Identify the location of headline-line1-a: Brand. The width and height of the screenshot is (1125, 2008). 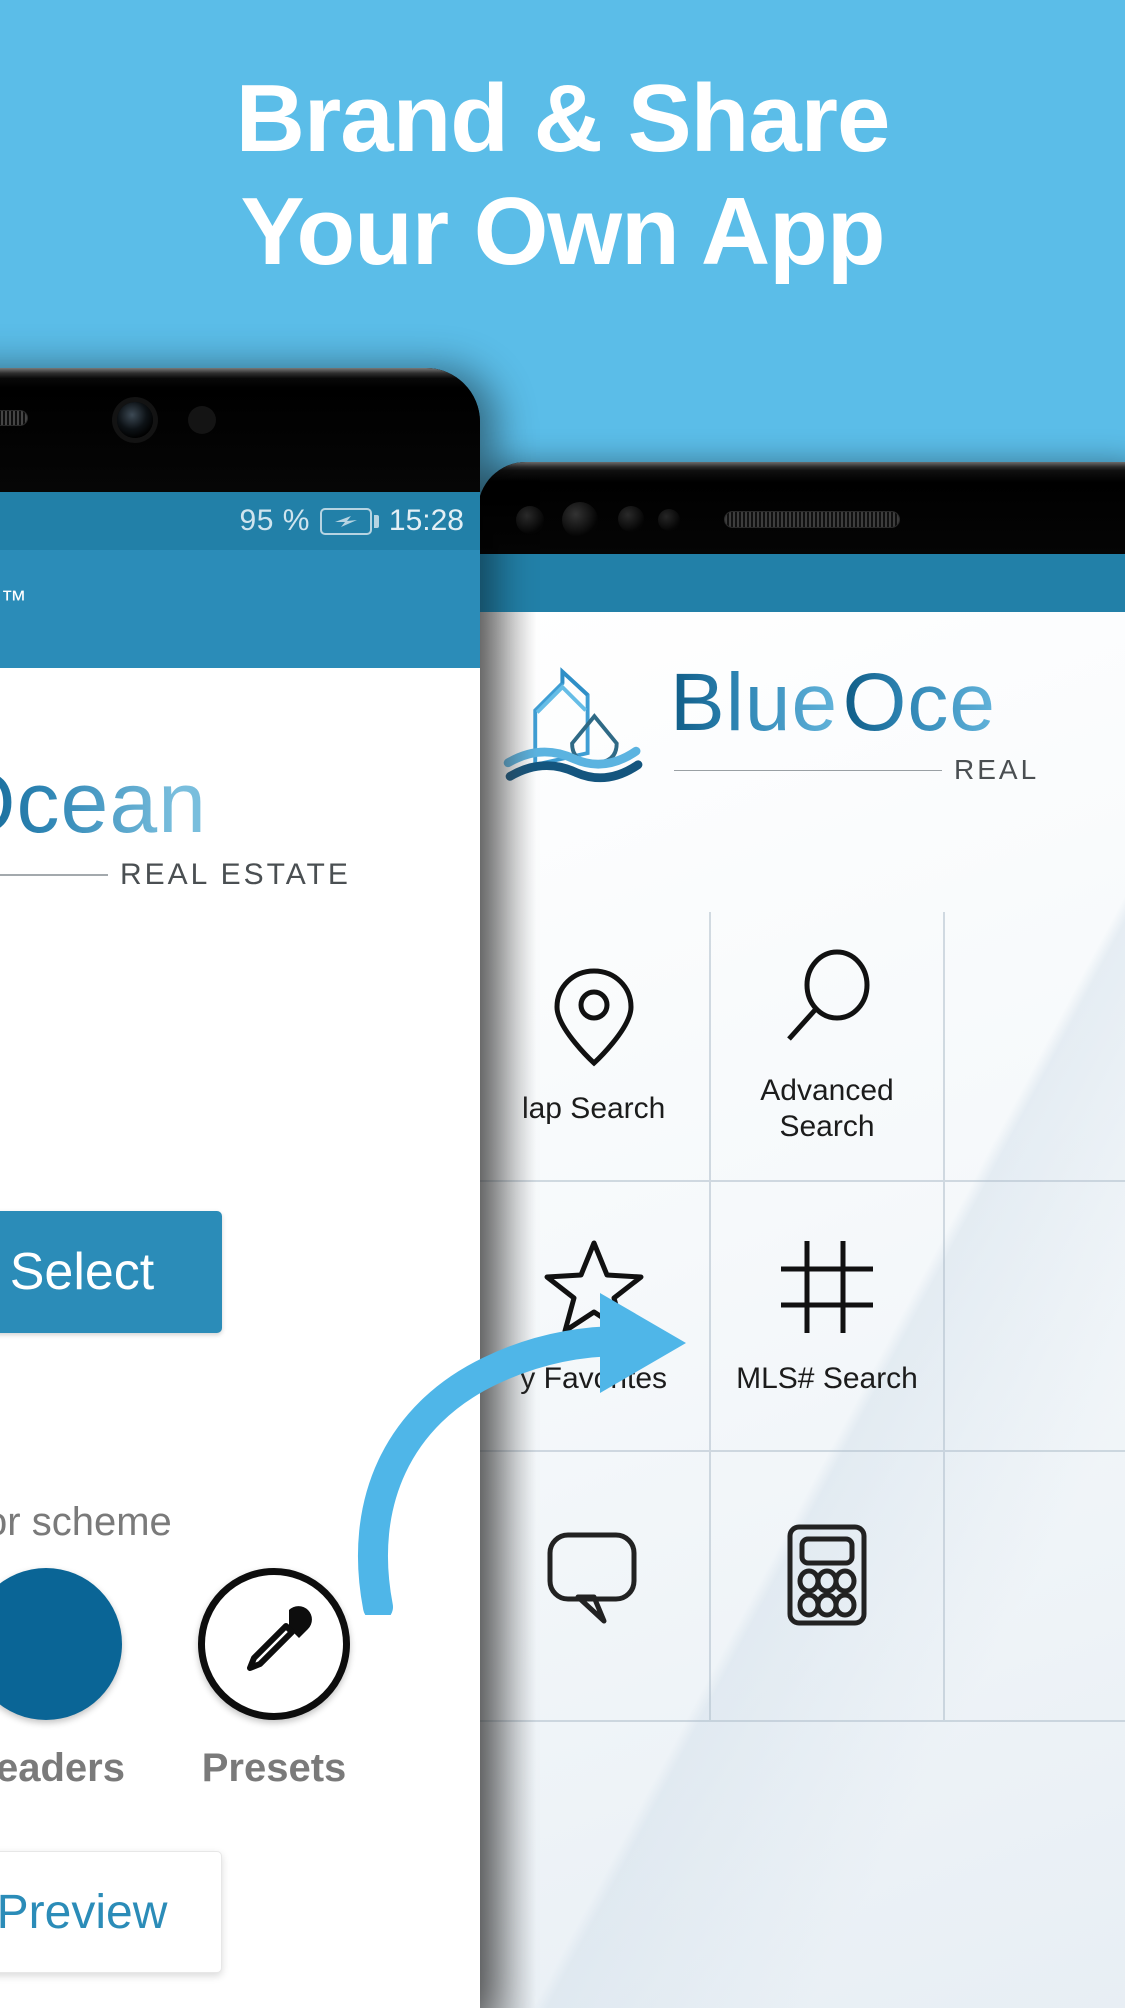
(372, 118).